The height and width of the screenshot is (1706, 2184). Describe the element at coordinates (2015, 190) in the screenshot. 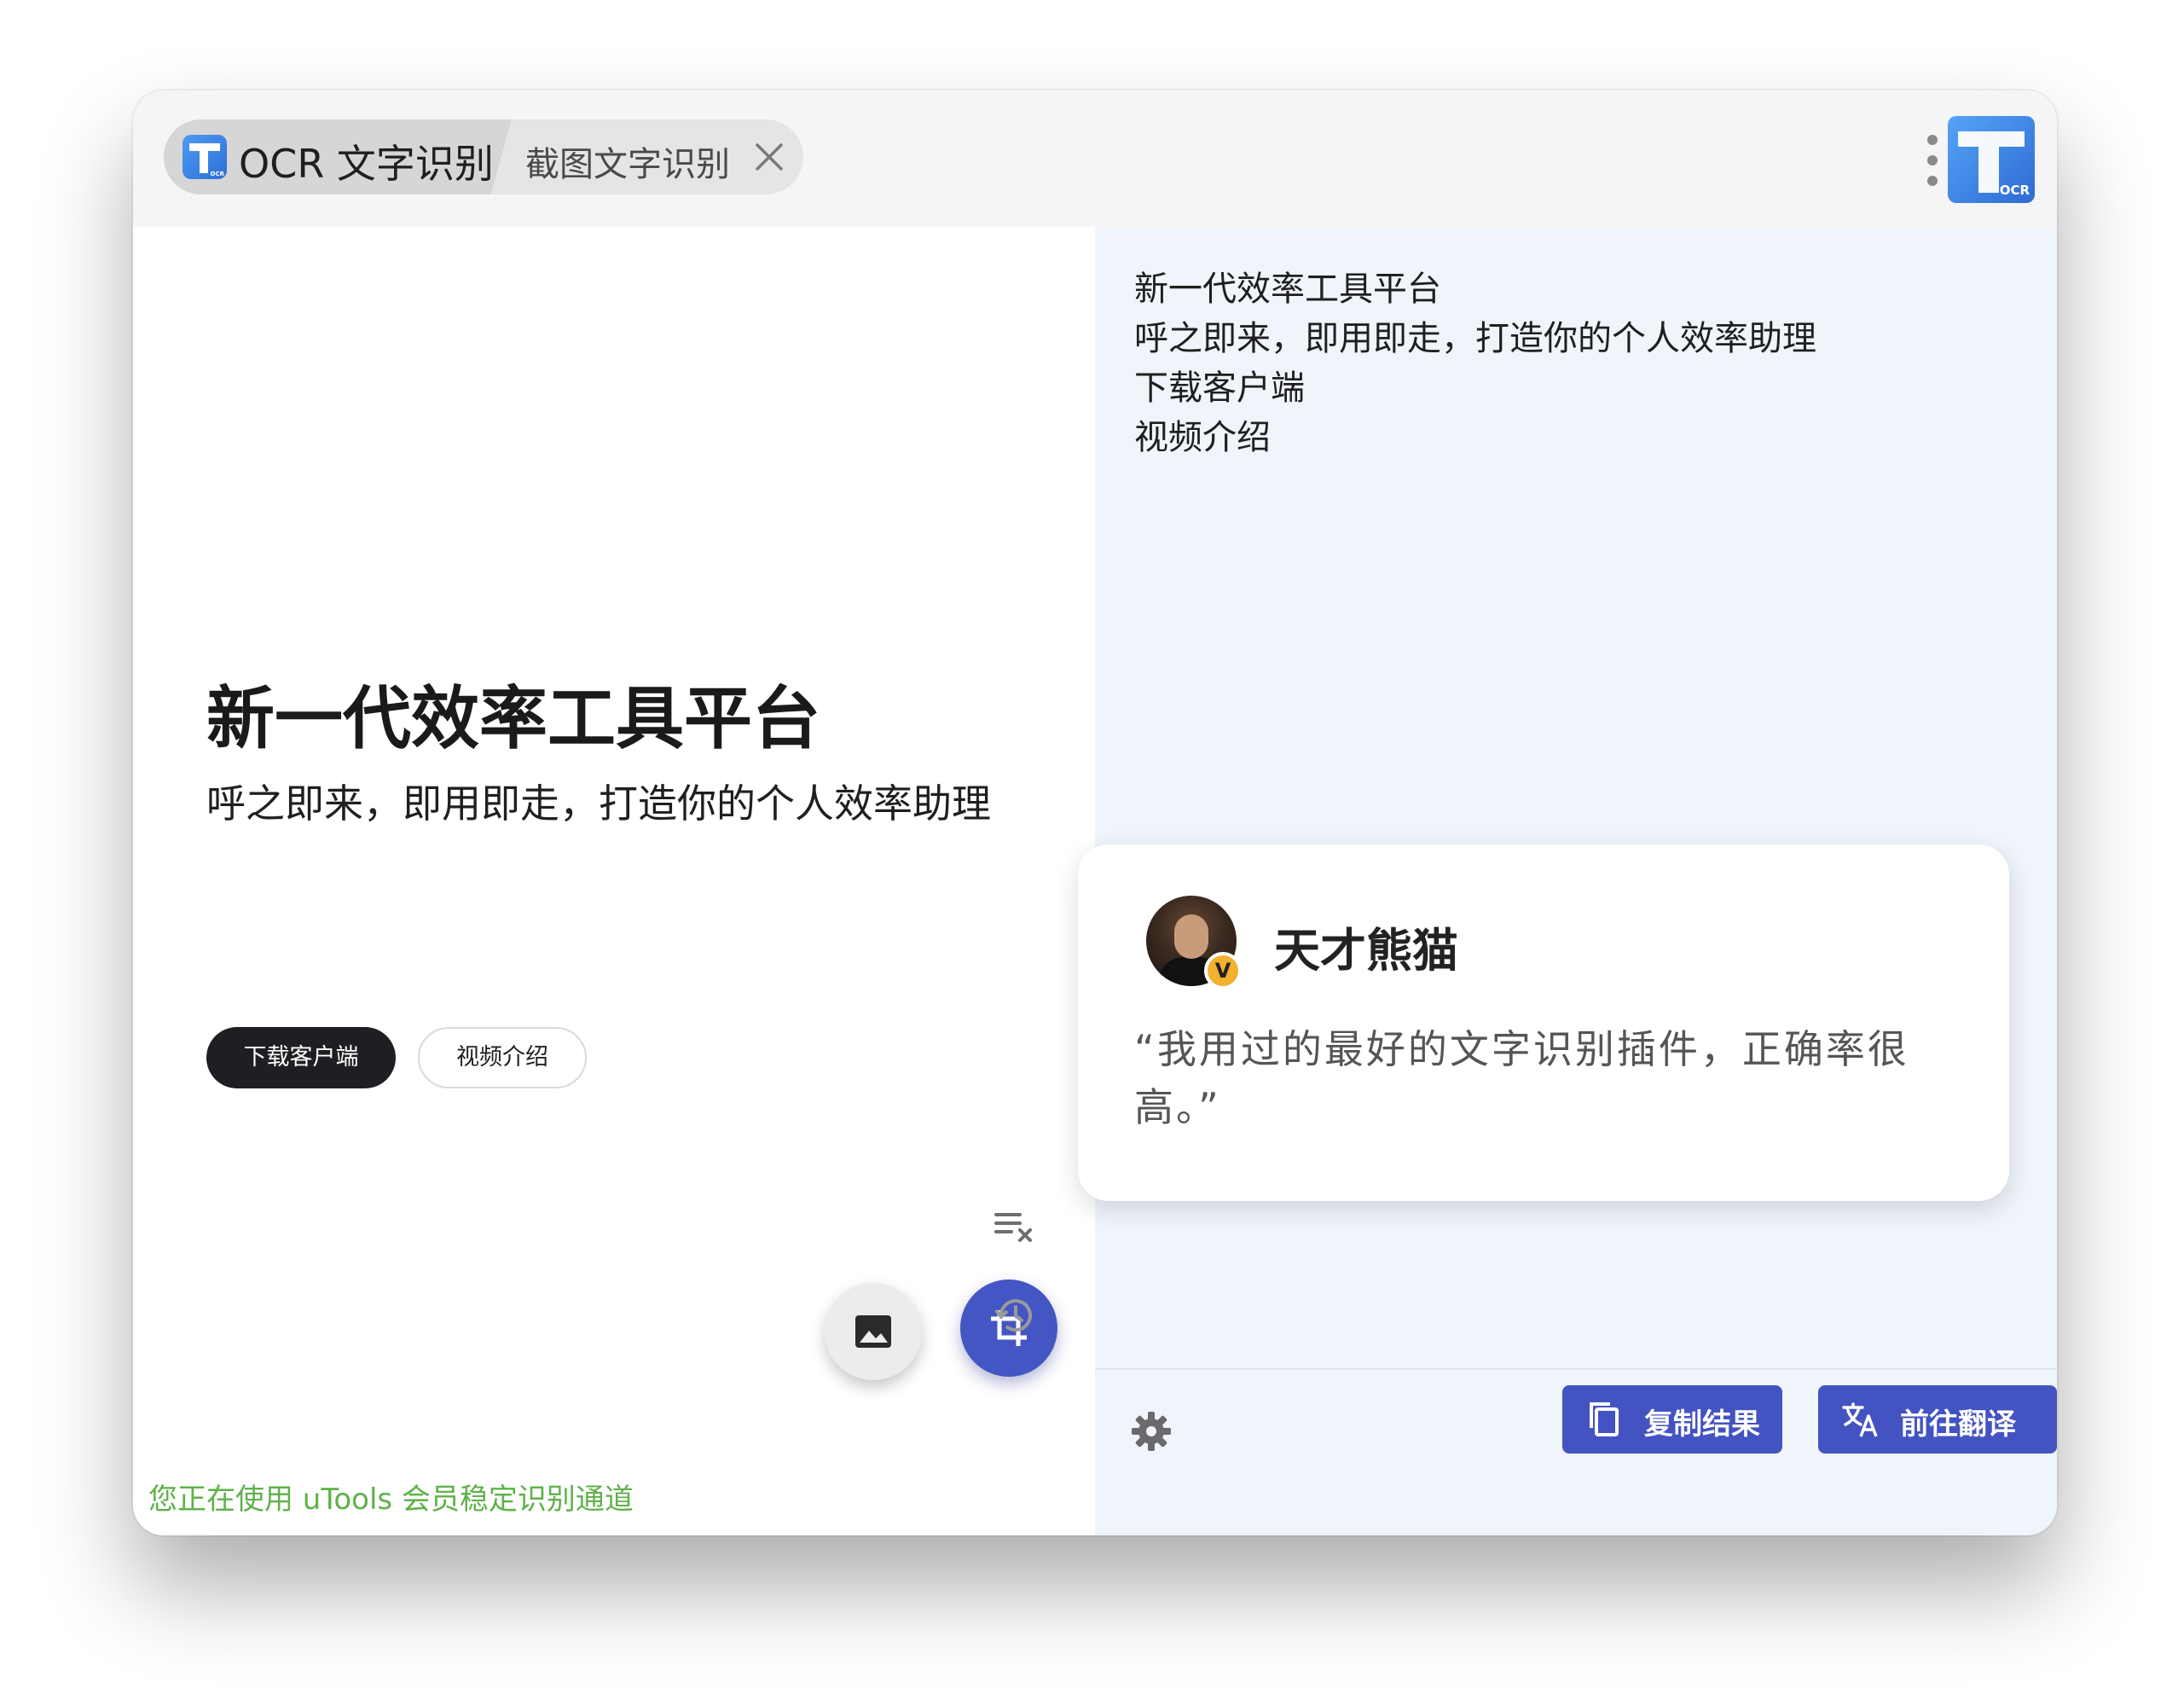

I see `app-logo-label: OCR` at that location.